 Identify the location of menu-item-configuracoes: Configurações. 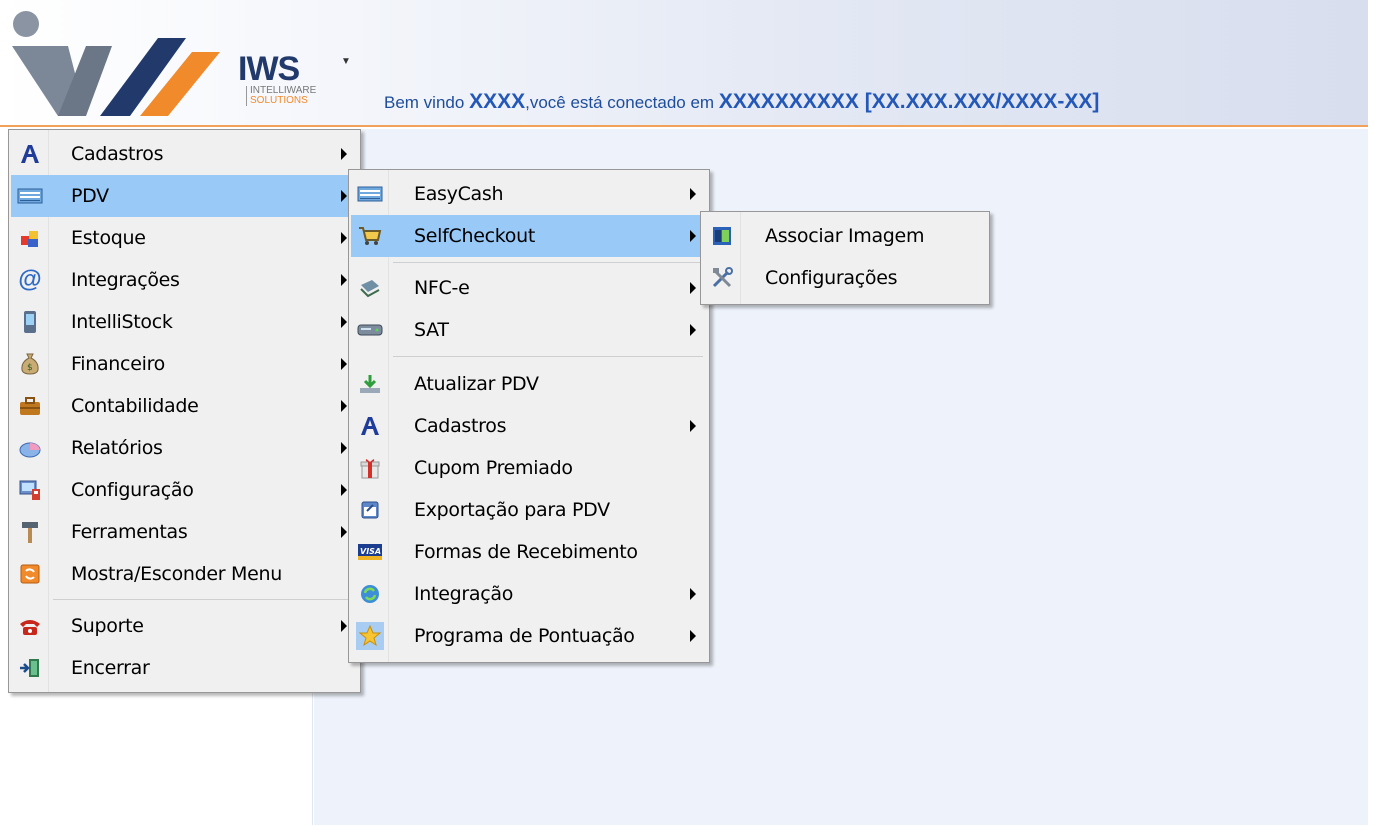
(844, 278).